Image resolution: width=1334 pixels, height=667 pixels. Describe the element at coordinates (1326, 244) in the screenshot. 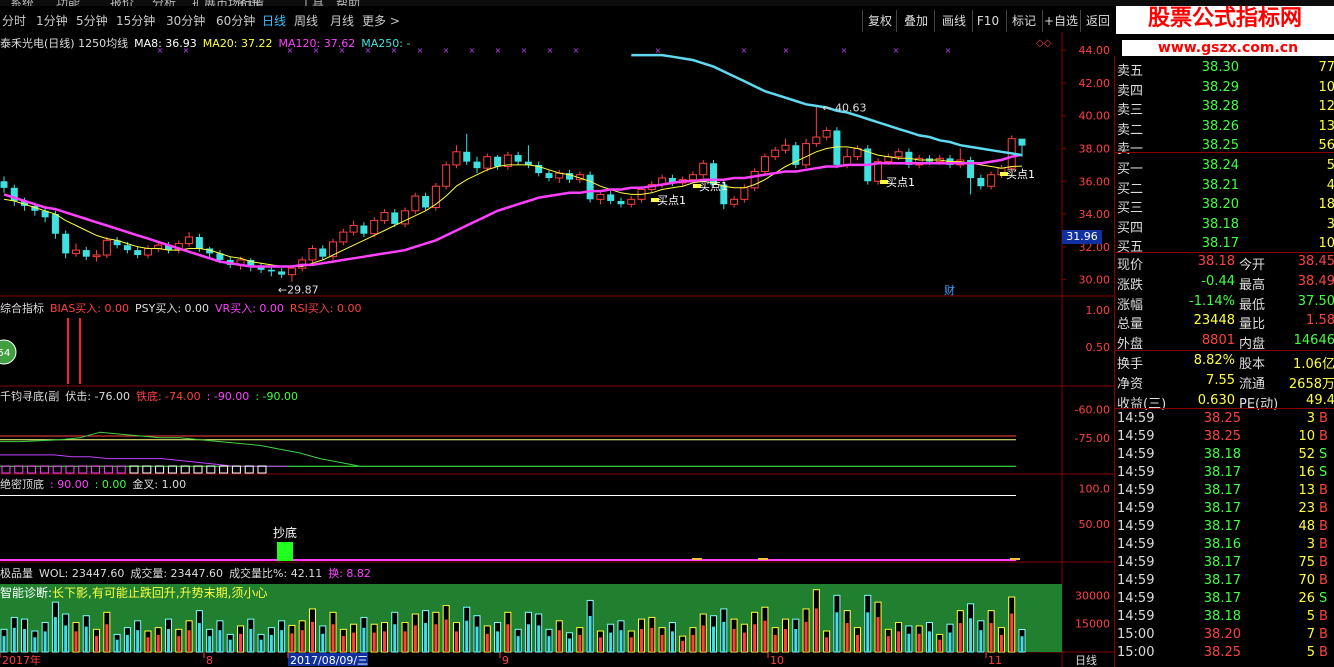

I see `orderbook-volume: 10` at that location.